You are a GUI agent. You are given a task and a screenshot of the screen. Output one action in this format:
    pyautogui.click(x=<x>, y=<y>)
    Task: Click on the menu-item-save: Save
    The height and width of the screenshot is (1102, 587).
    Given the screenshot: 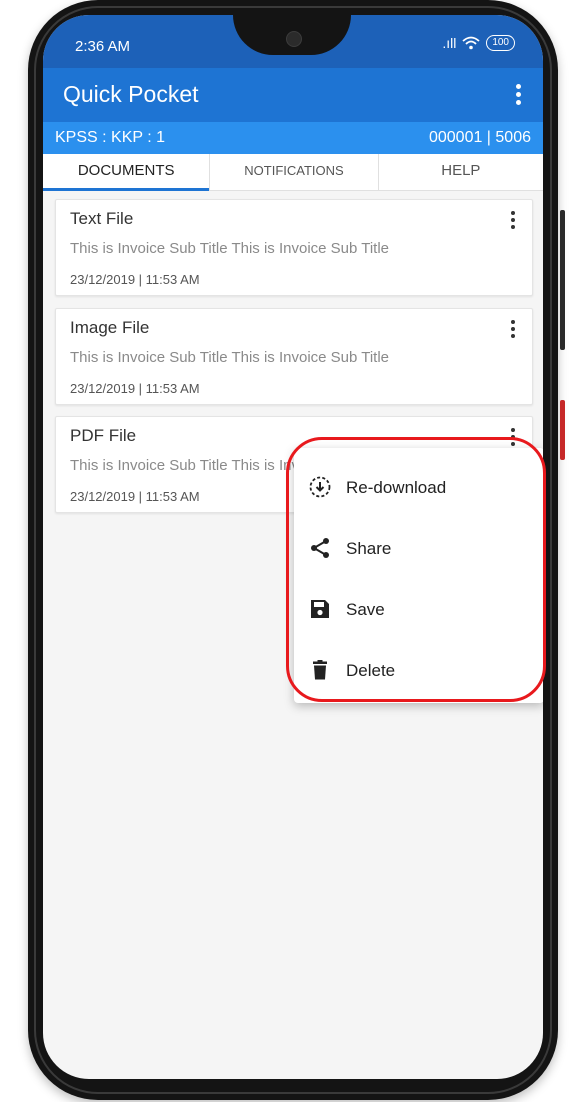 What is the action you would take?
    pyautogui.click(x=418, y=610)
    